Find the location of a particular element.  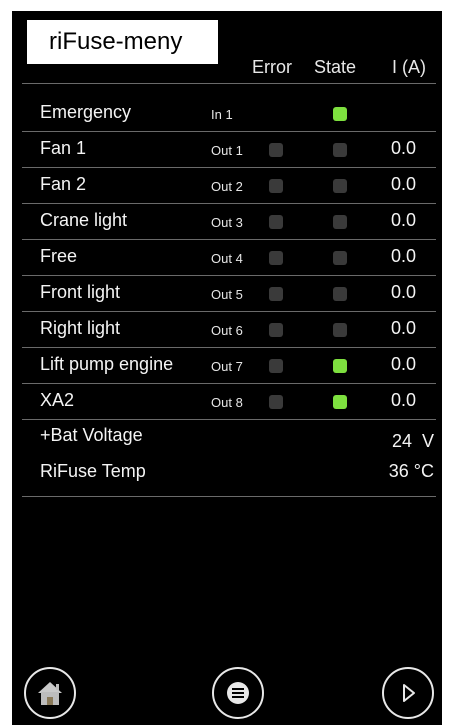

channel-name: Crane light is located at coordinates (84, 220).